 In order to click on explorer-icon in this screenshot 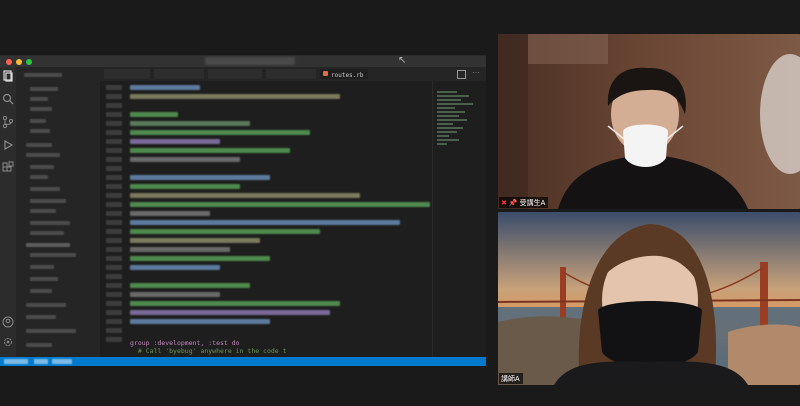, I will do `click(8, 76)`.